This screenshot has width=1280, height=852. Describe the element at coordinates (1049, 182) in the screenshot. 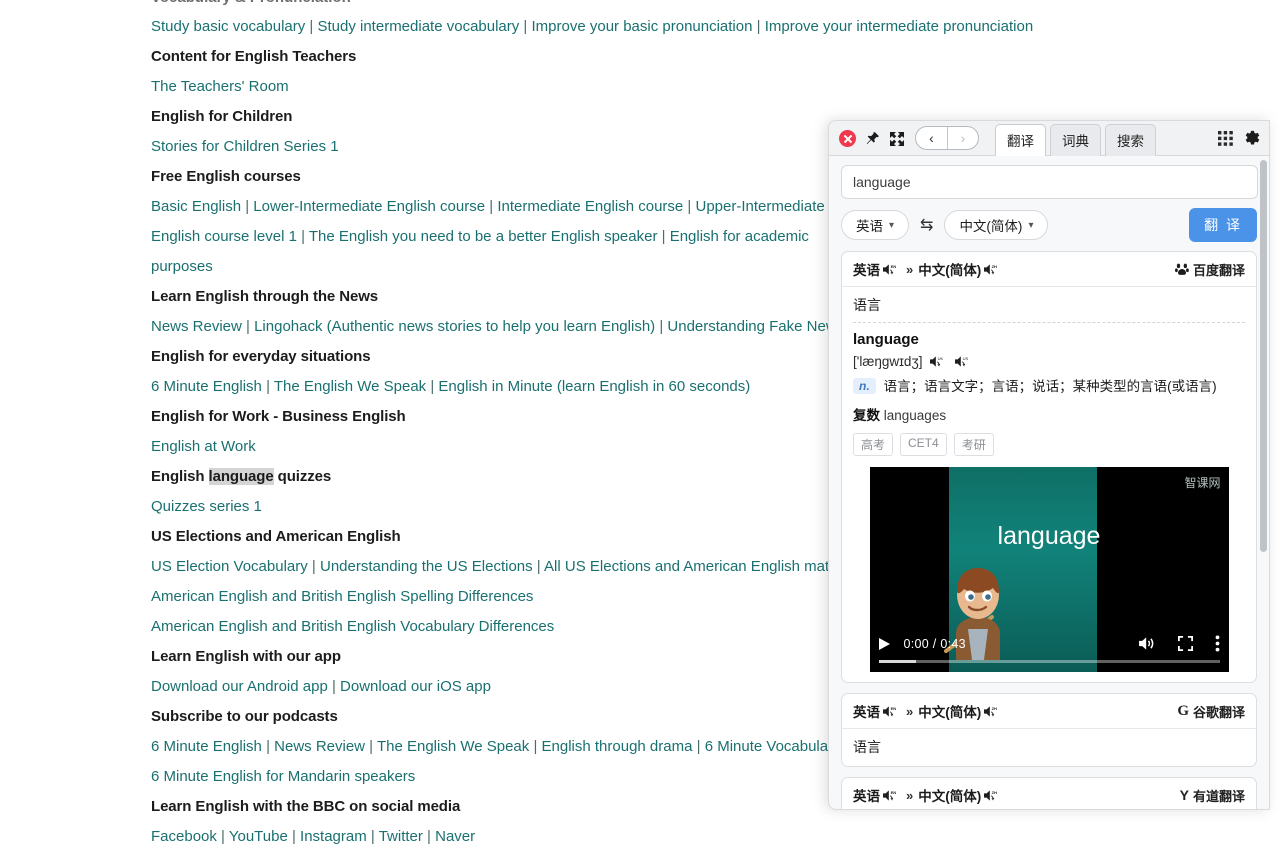

I see `search-input: language` at that location.